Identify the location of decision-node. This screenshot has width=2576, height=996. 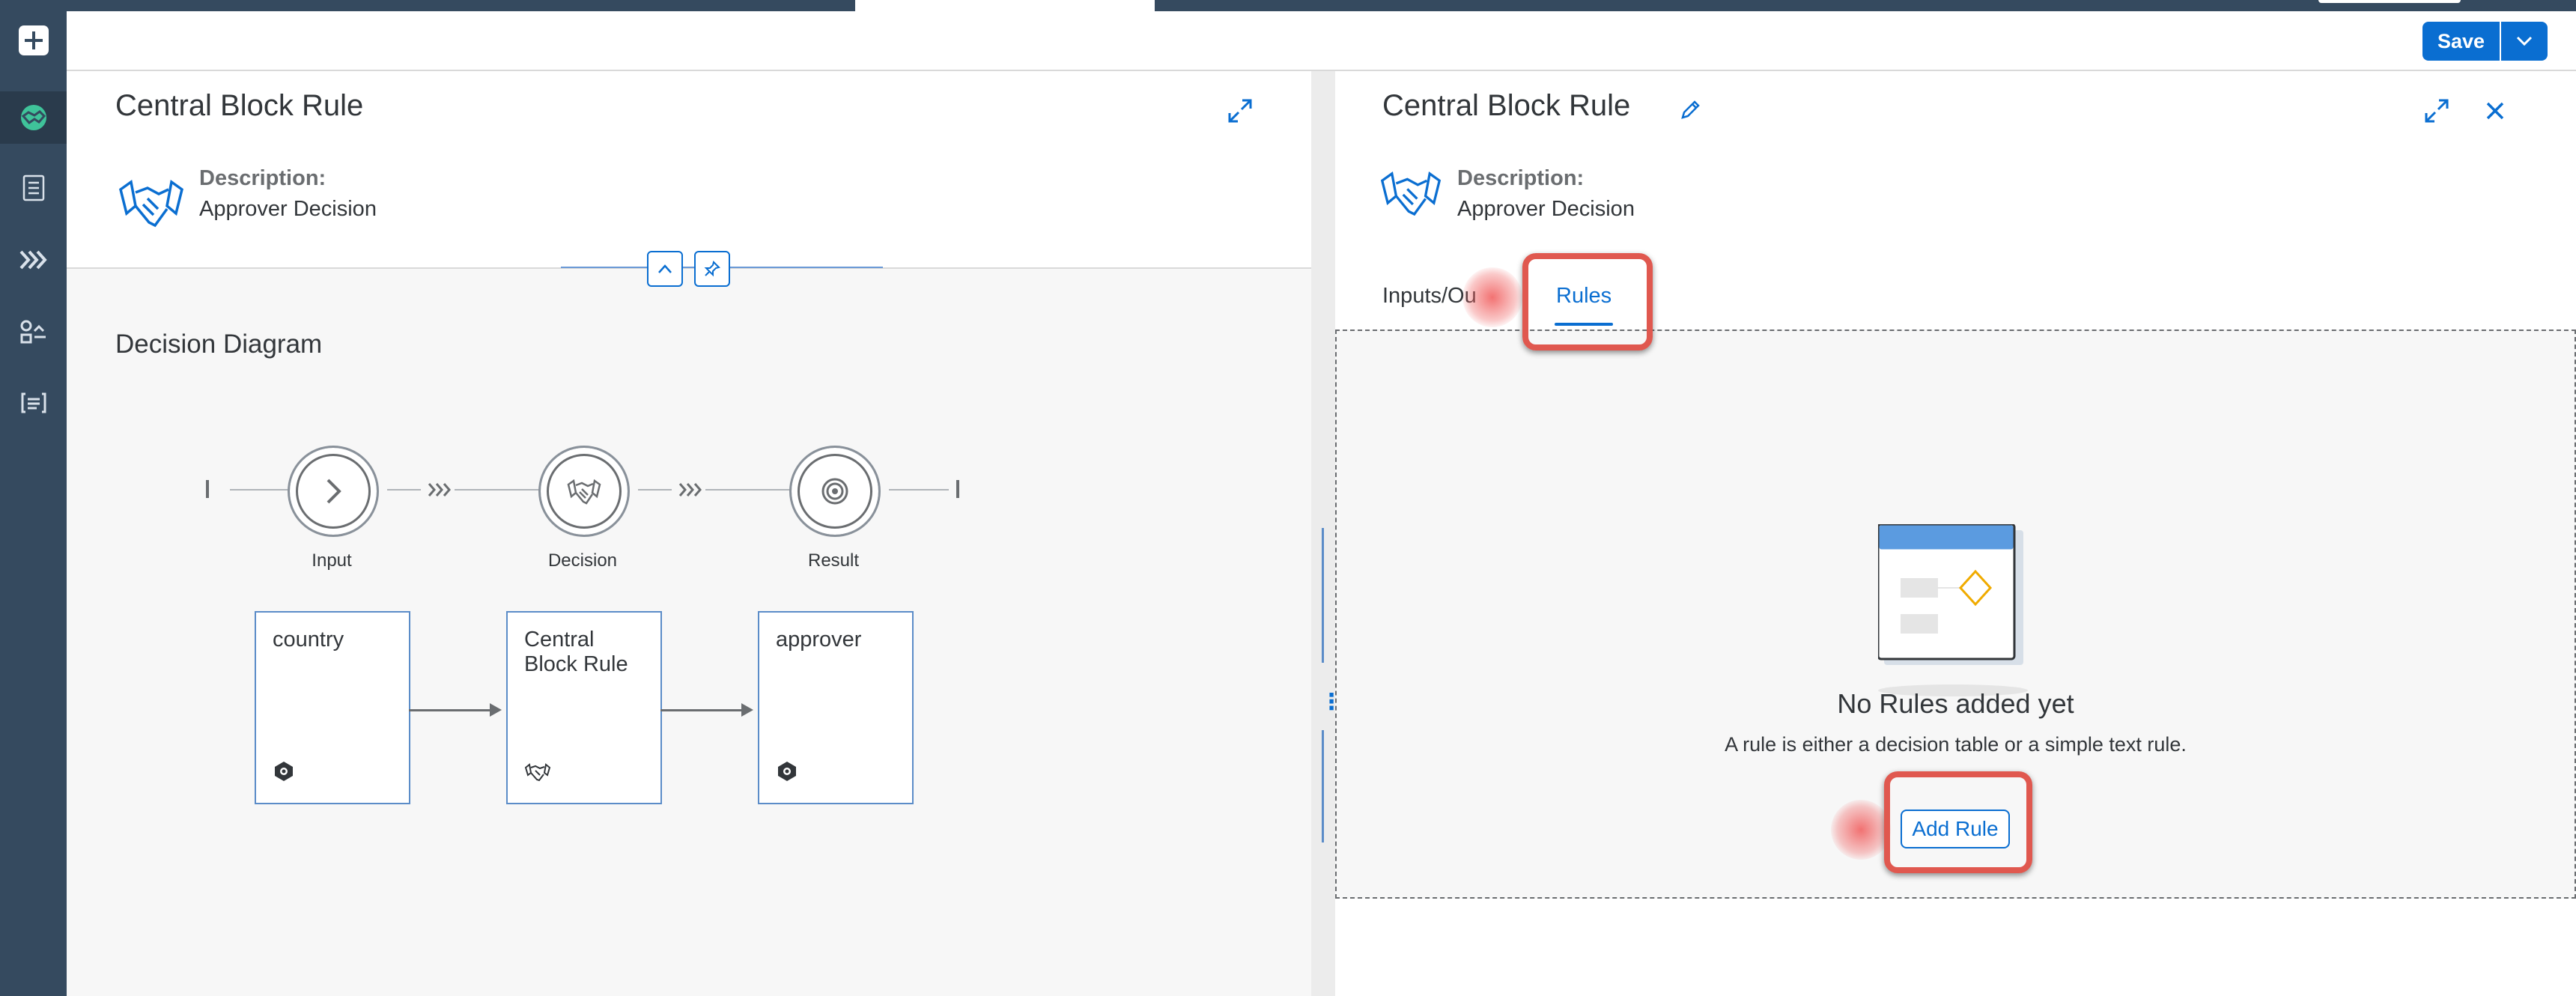
(584, 491).